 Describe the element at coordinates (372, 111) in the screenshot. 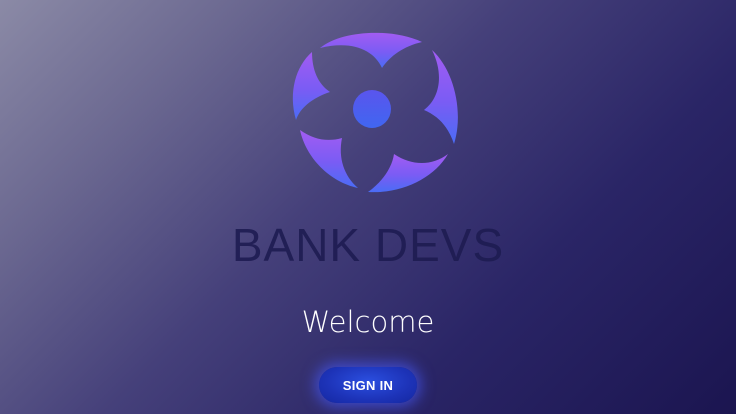

I see `bank-devs-logo-icon` at that location.